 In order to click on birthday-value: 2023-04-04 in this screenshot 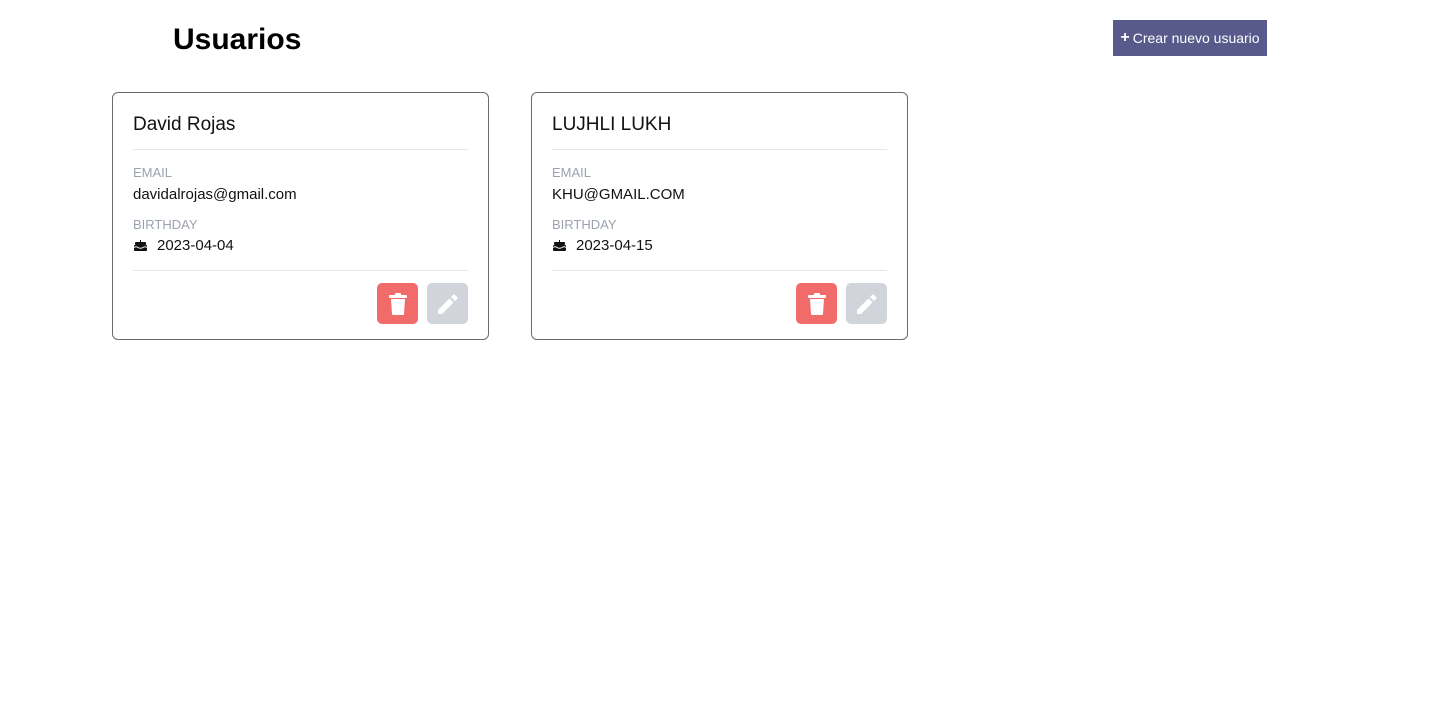, I will do `click(195, 245)`.